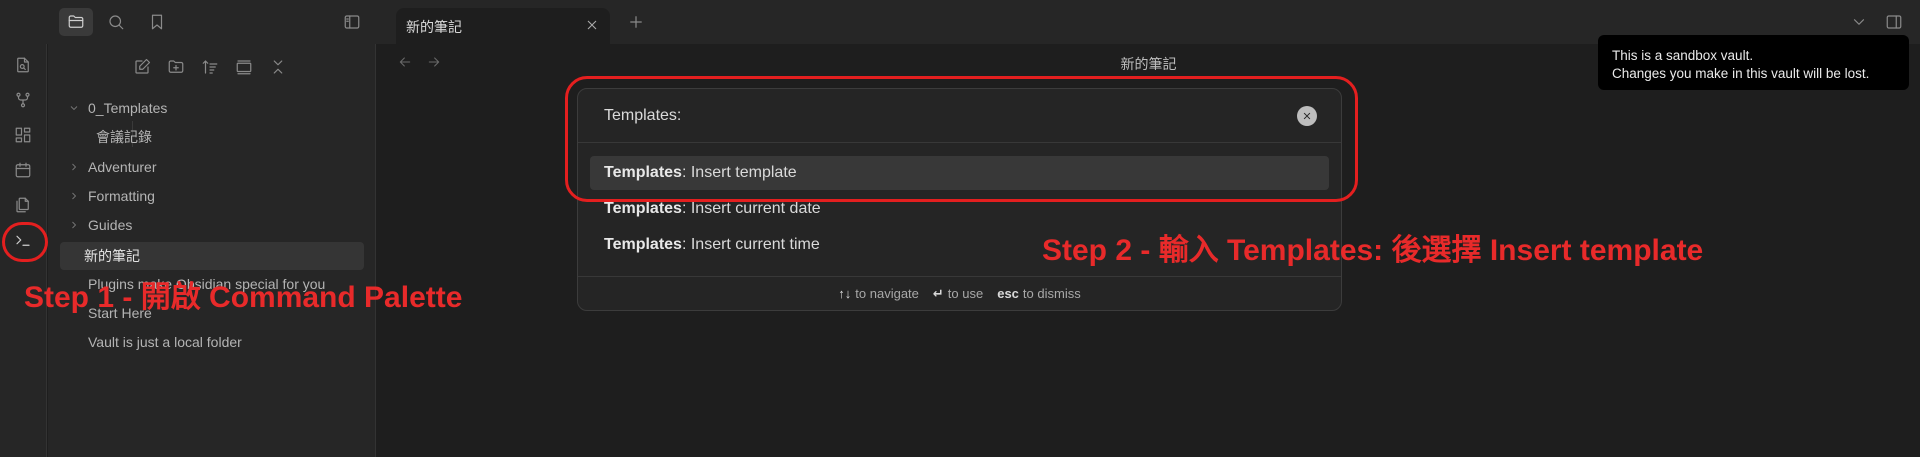  I want to click on hint-key: ↵, so click(938, 293).